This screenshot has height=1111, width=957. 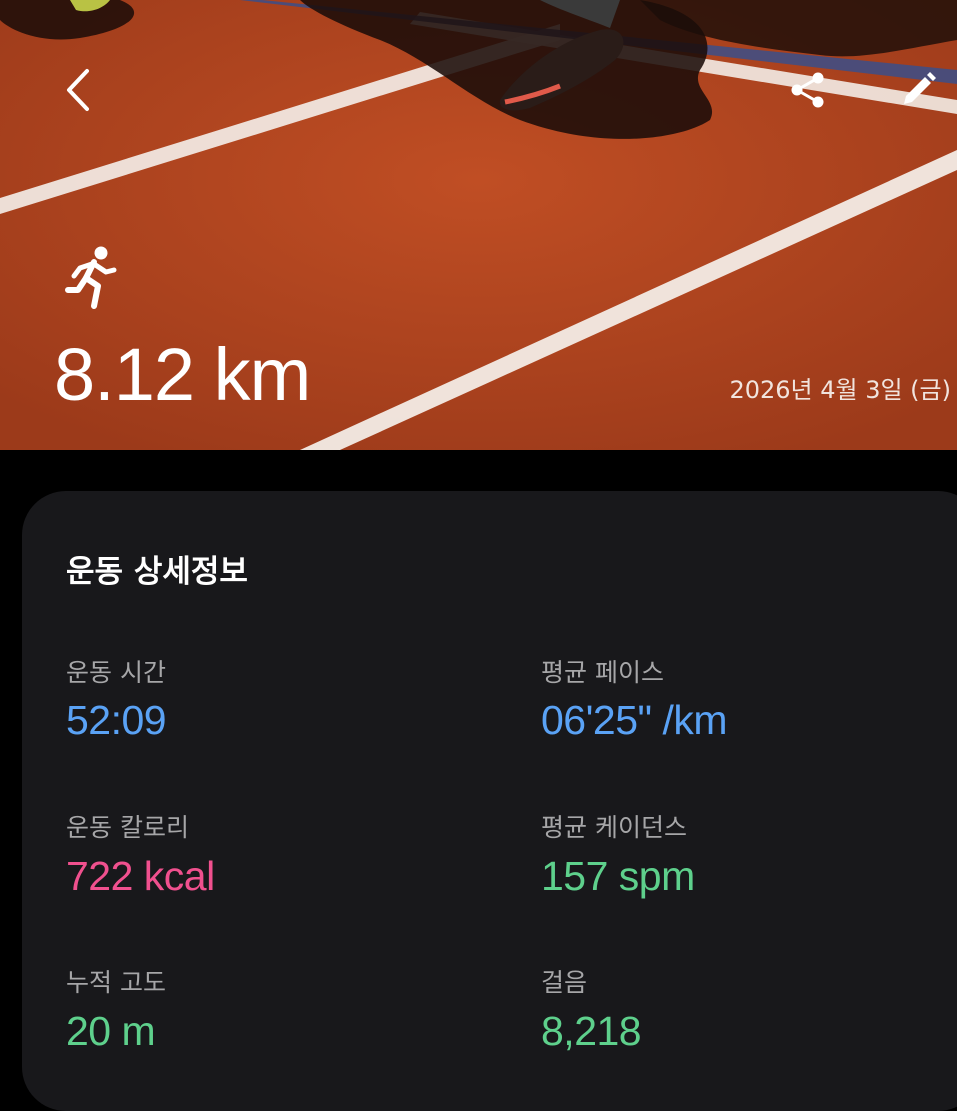 I want to click on distance-value: 8.12 km, so click(x=182, y=374).